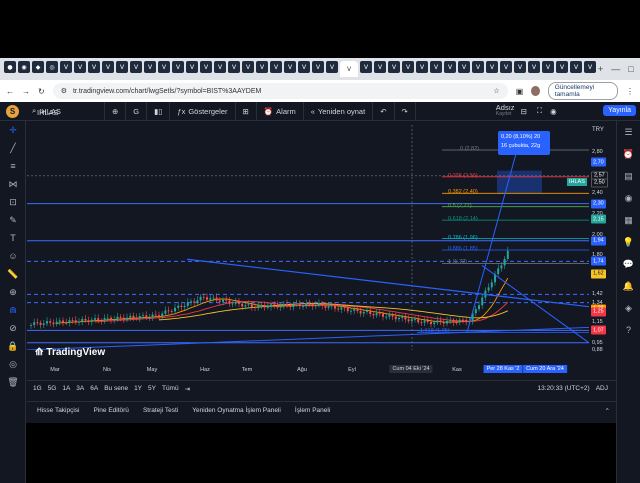 The width and height of the screenshot is (640, 483). Describe the element at coordinates (598, 130) in the screenshot. I see `currency-label: TRY` at that location.